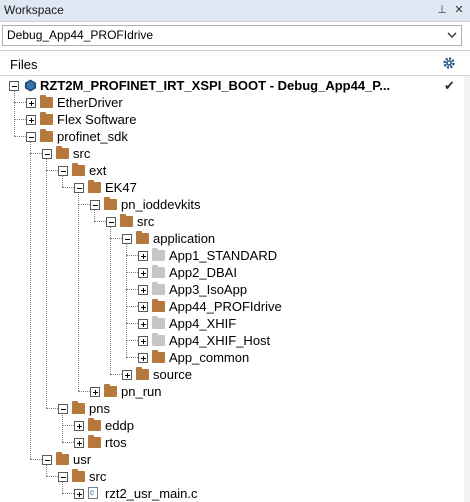 The width and height of the screenshot is (470, 502). I want to click on tree-item: App44_PROFIdrive, so click(232, 306).